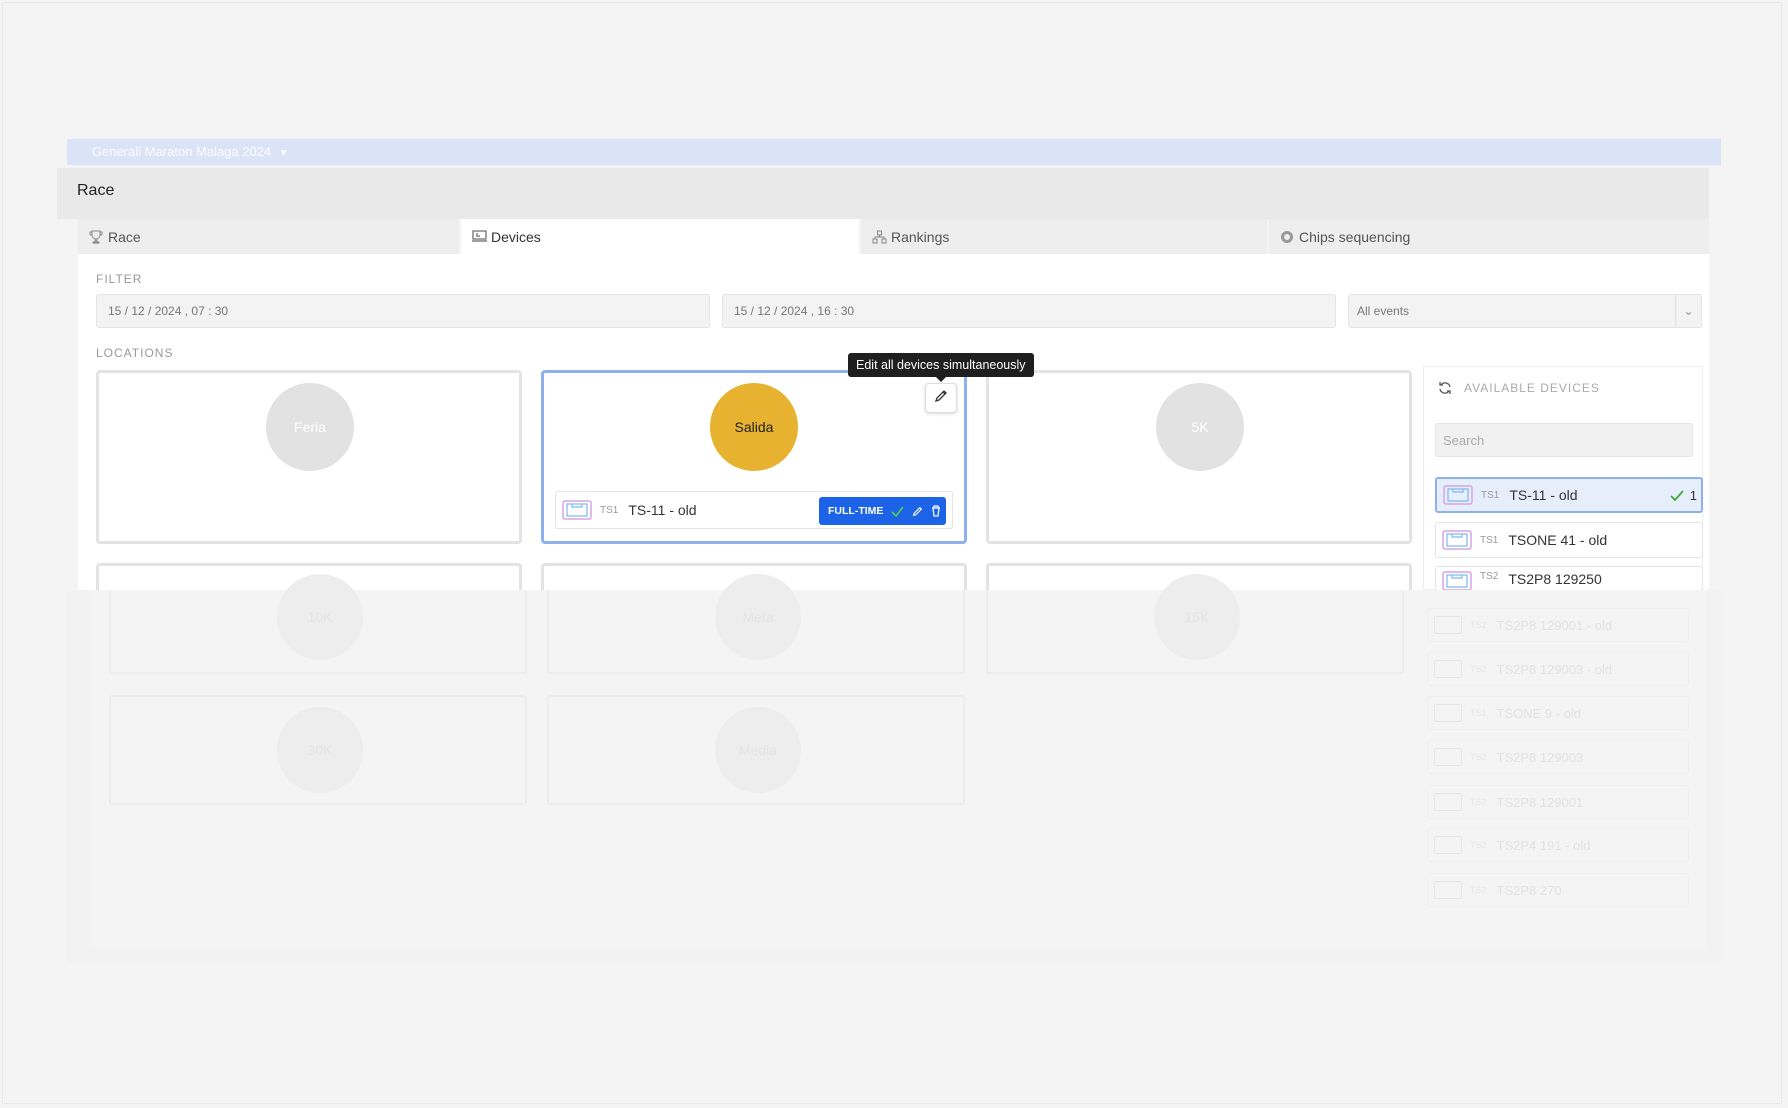 Image resolution: width=1788 pixels, height=1108 pixels. What do you see at coordinates (1688, 311) in the screenshot?
I see `chevron-down-icon: ⌄` at bounding box center [1688, 311].